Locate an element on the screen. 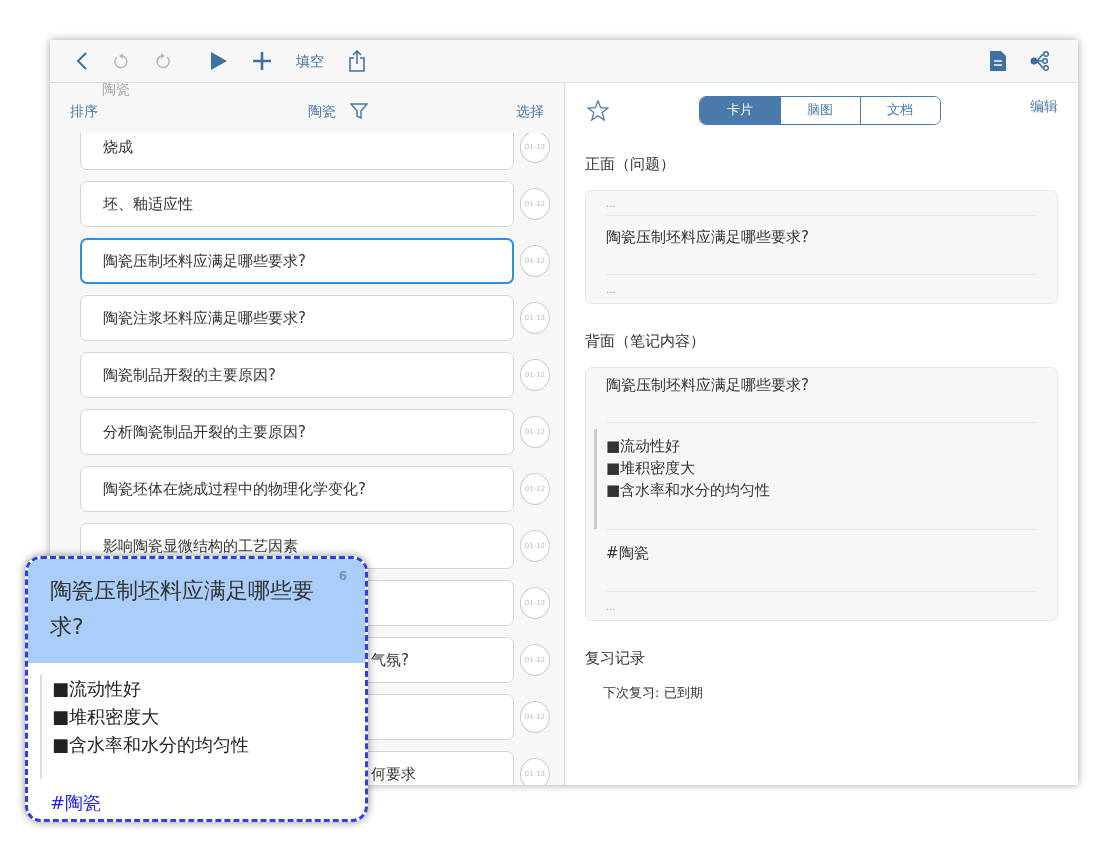  view-tab: 卡片 is located at coordinates (739, 110).